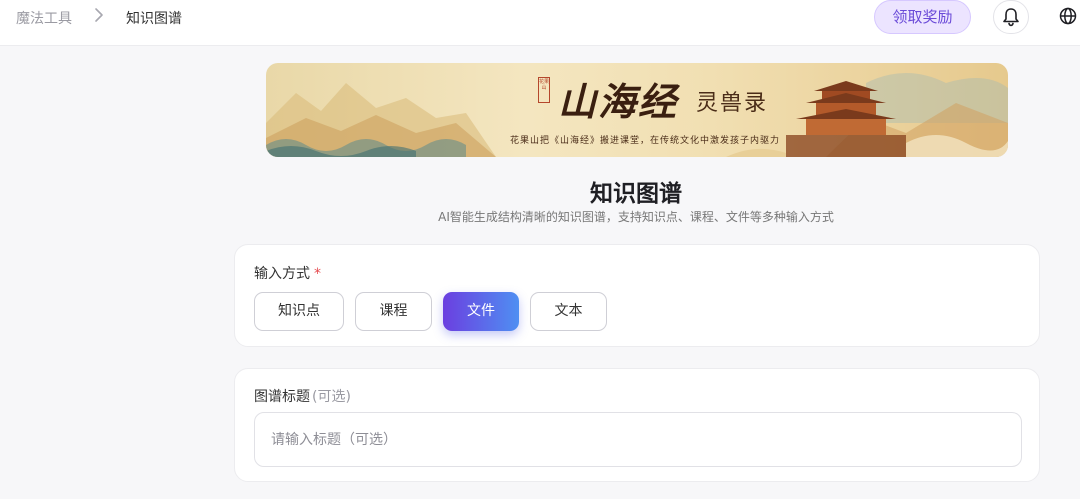 The image size is (1080, 499). Describe the element at coordinates (44, 18) in the screenshot. I see `breadcrumb-root: 魔法工具` at that location.